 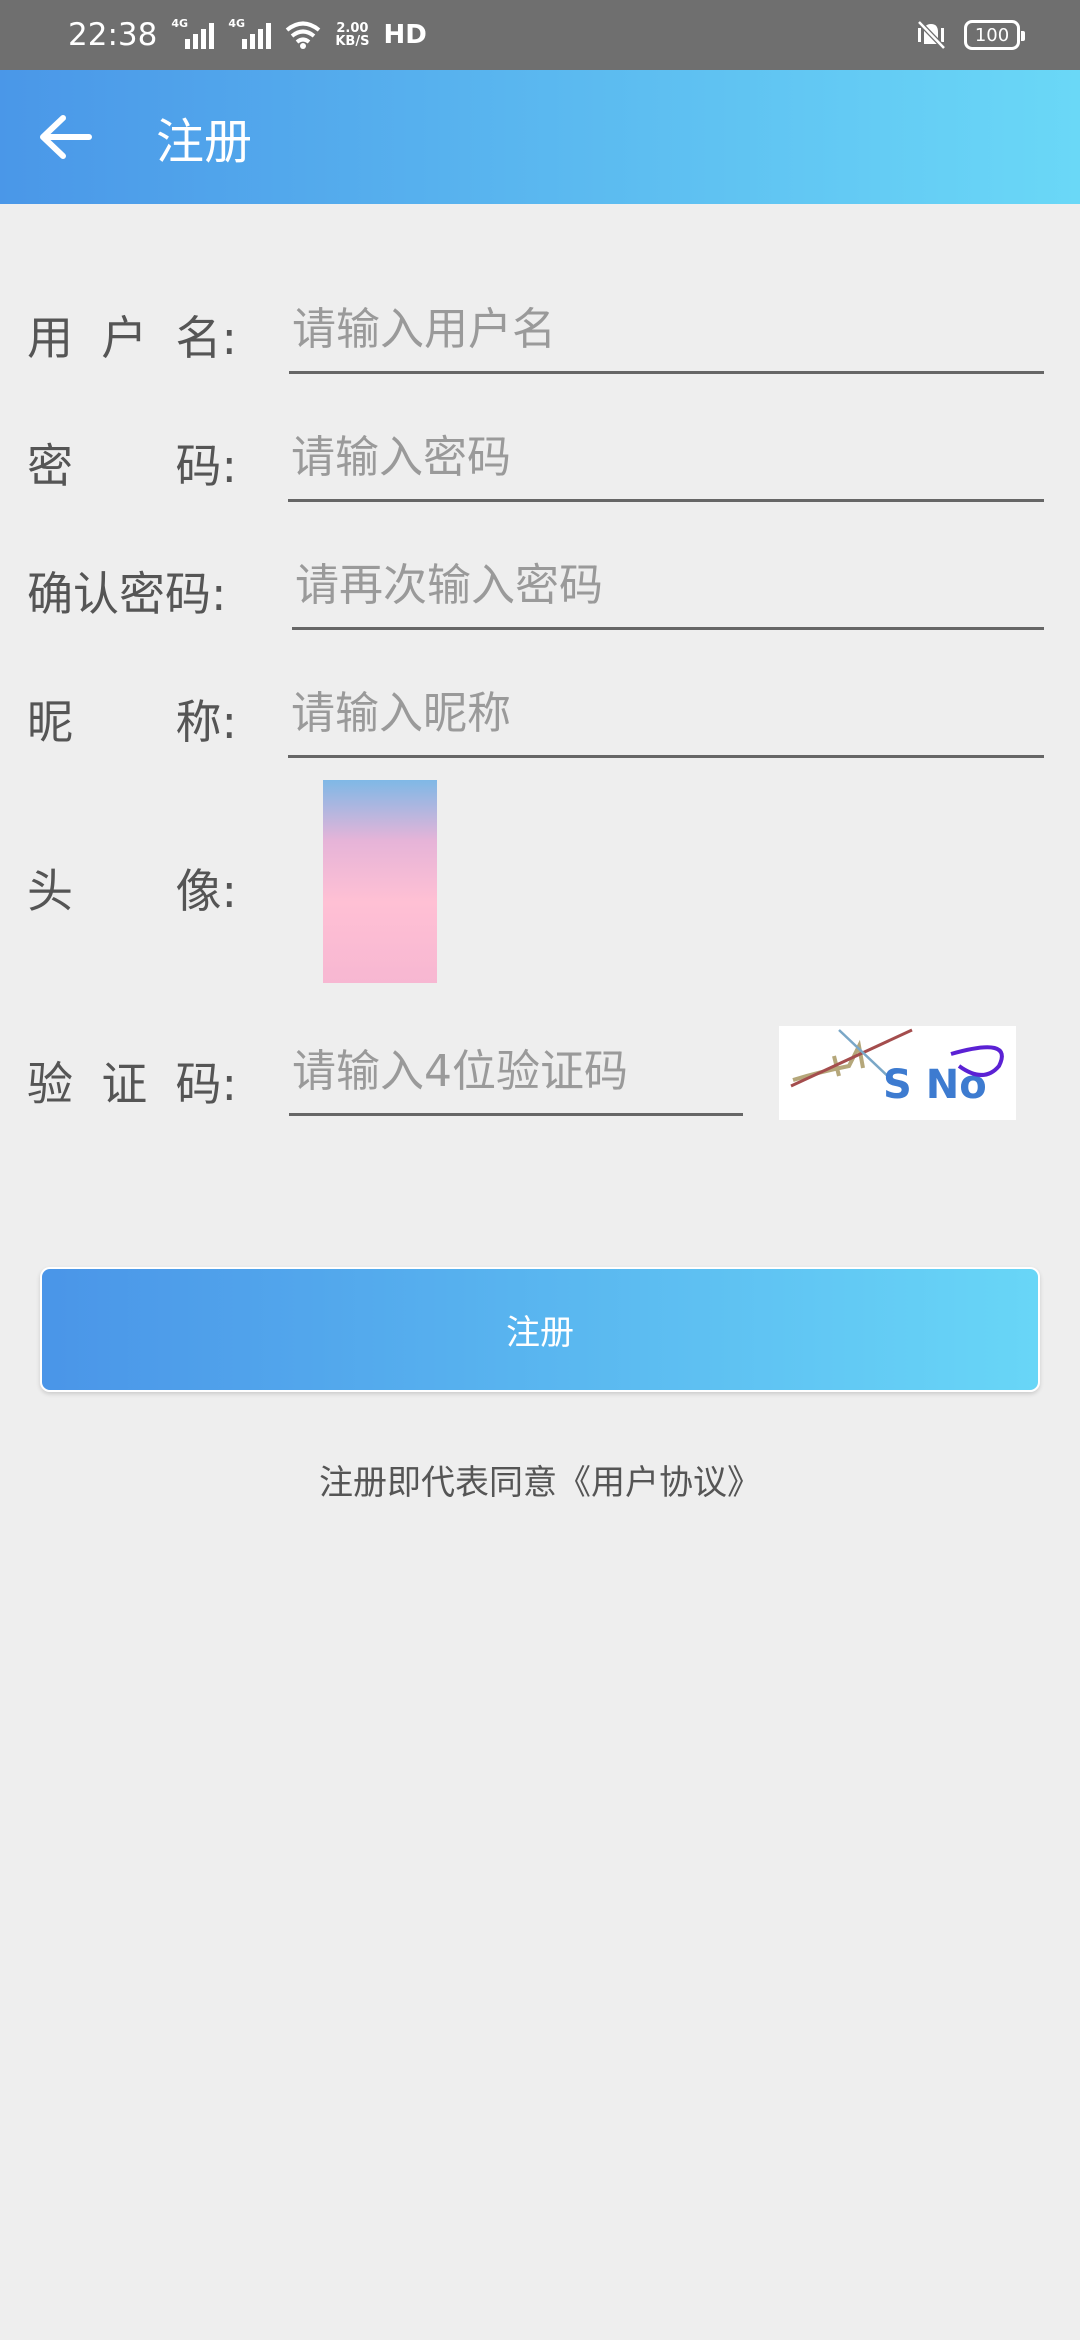 I want to click on captcha-graphic: S No, so click(x=897, y=1068).